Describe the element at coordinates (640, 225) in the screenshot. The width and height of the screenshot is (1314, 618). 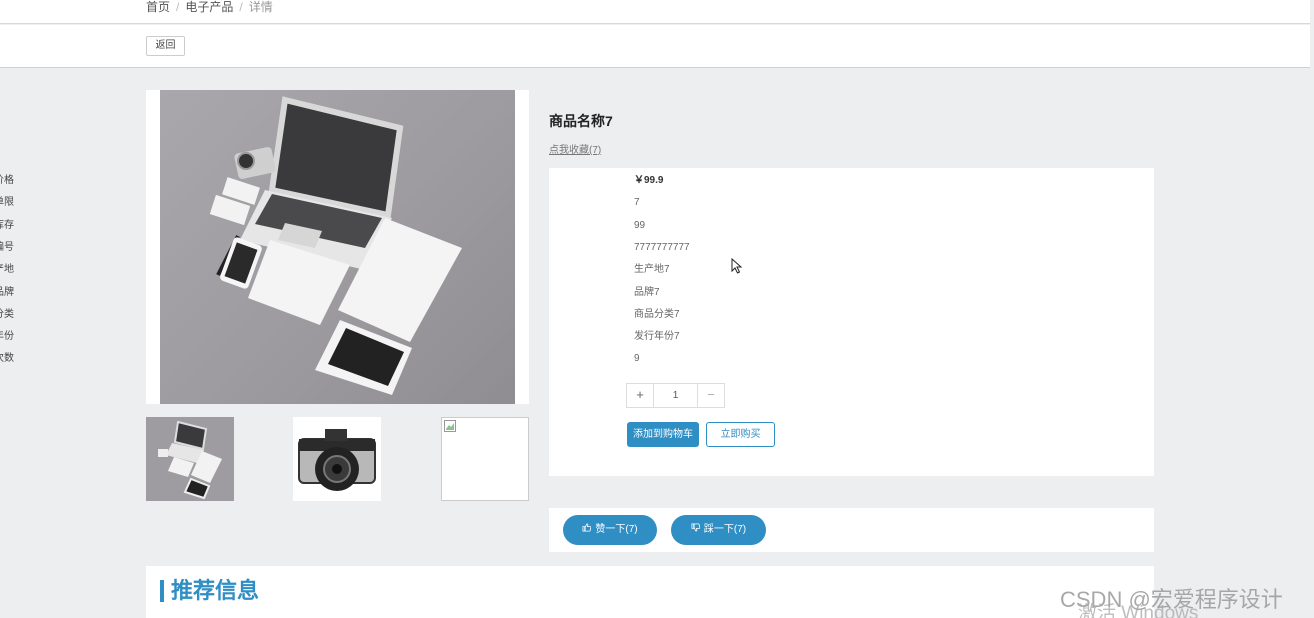
I see `info-value: 99` at that location.